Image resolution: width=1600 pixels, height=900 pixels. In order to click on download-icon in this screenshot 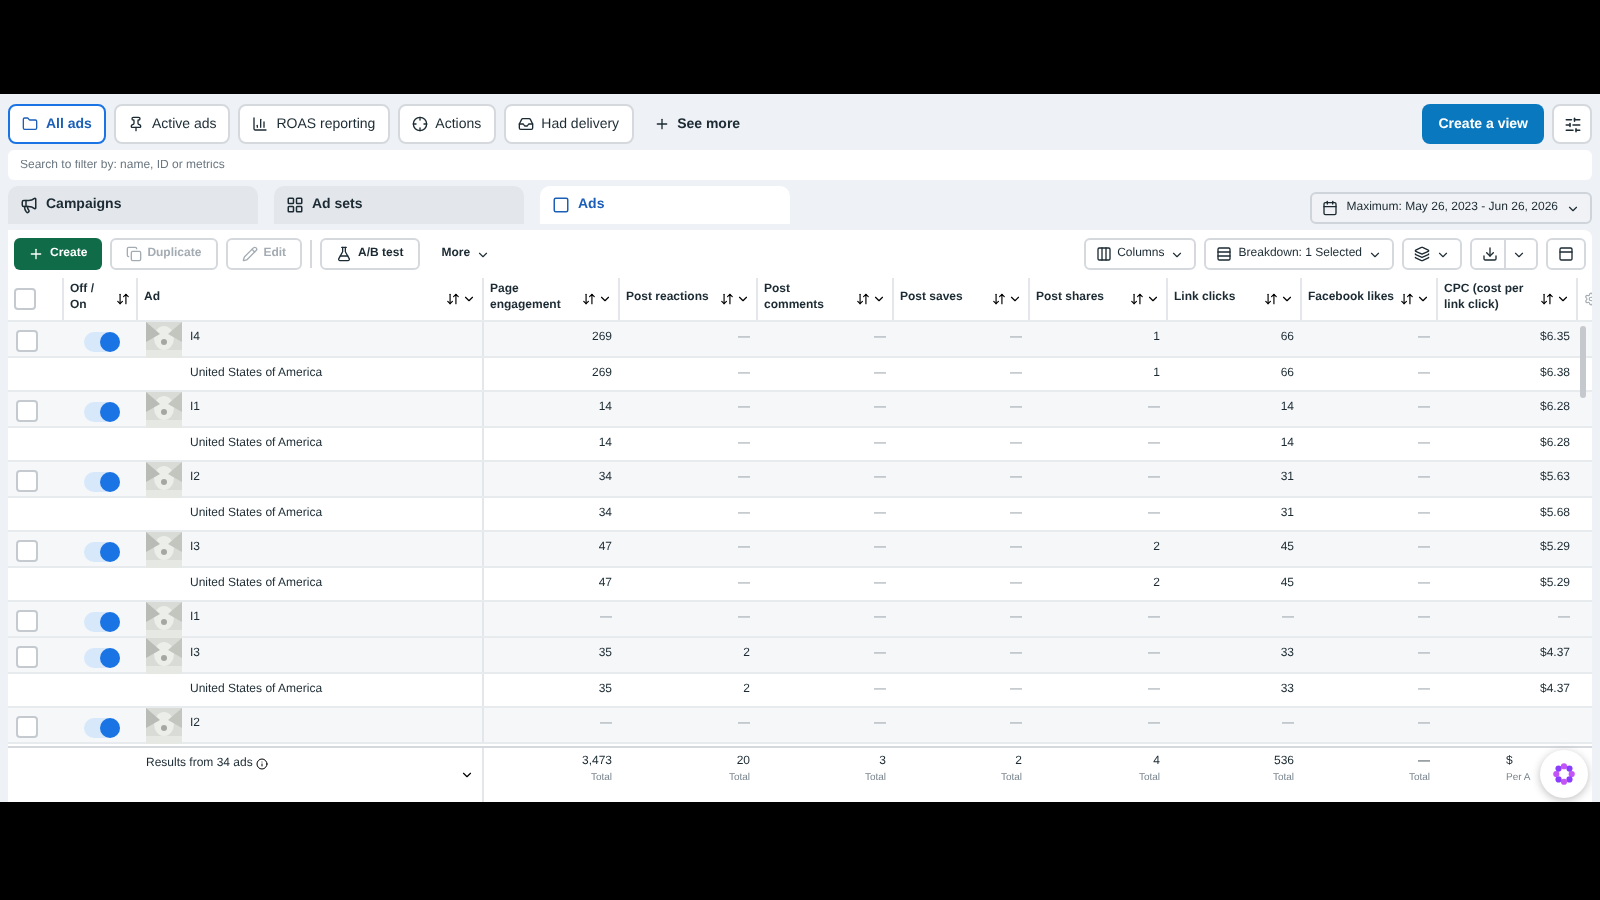, I will do `click(1490, 254)`.